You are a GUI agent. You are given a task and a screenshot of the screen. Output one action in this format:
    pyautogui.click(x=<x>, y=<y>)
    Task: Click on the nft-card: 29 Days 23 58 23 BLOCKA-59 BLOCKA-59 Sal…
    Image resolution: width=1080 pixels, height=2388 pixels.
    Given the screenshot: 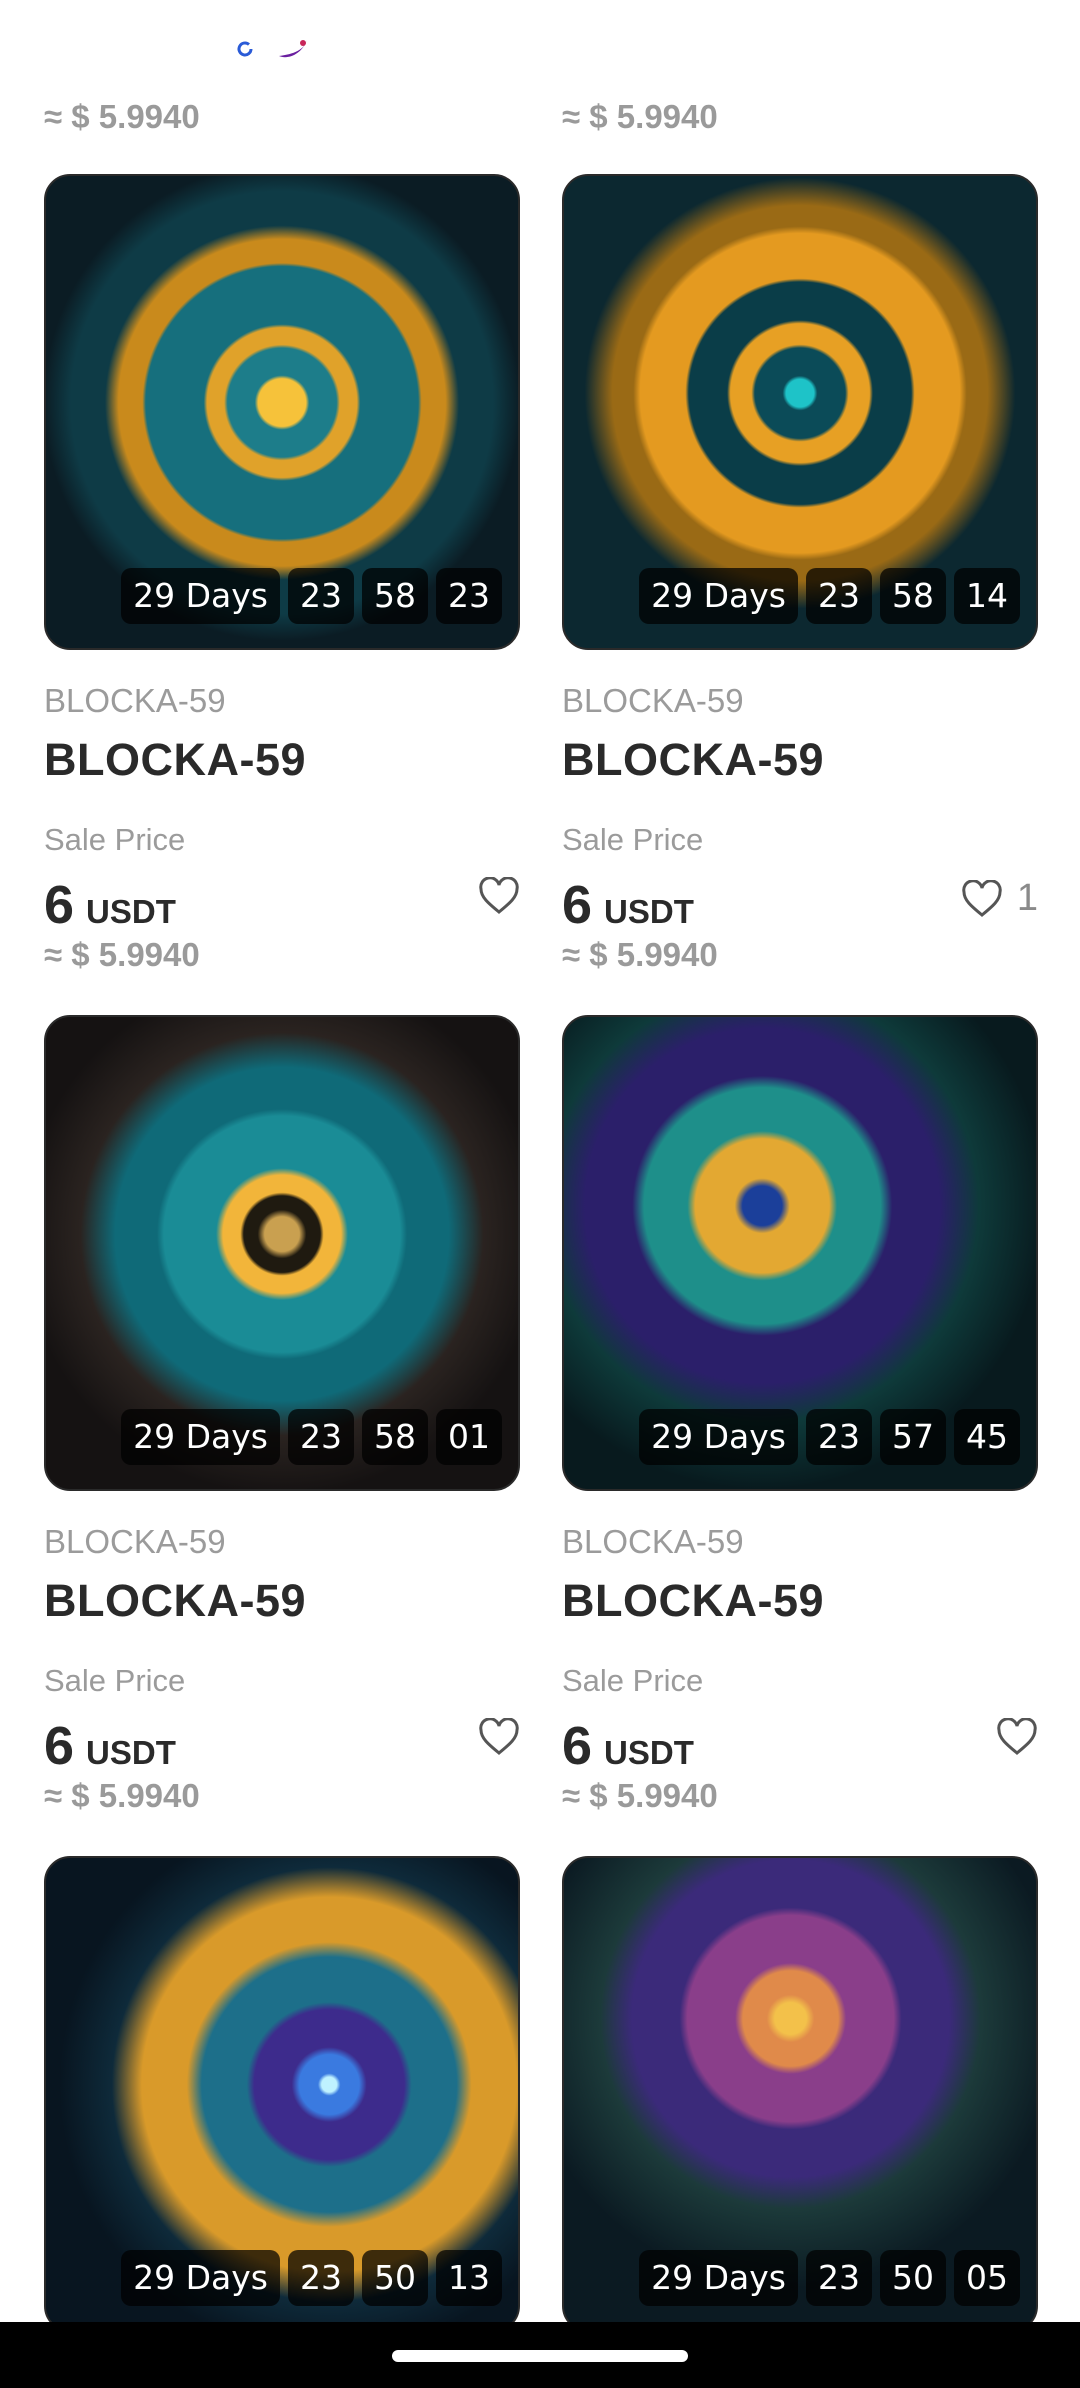 What is the action you would take?
    pyautogui.click(x=282, y=573)
    